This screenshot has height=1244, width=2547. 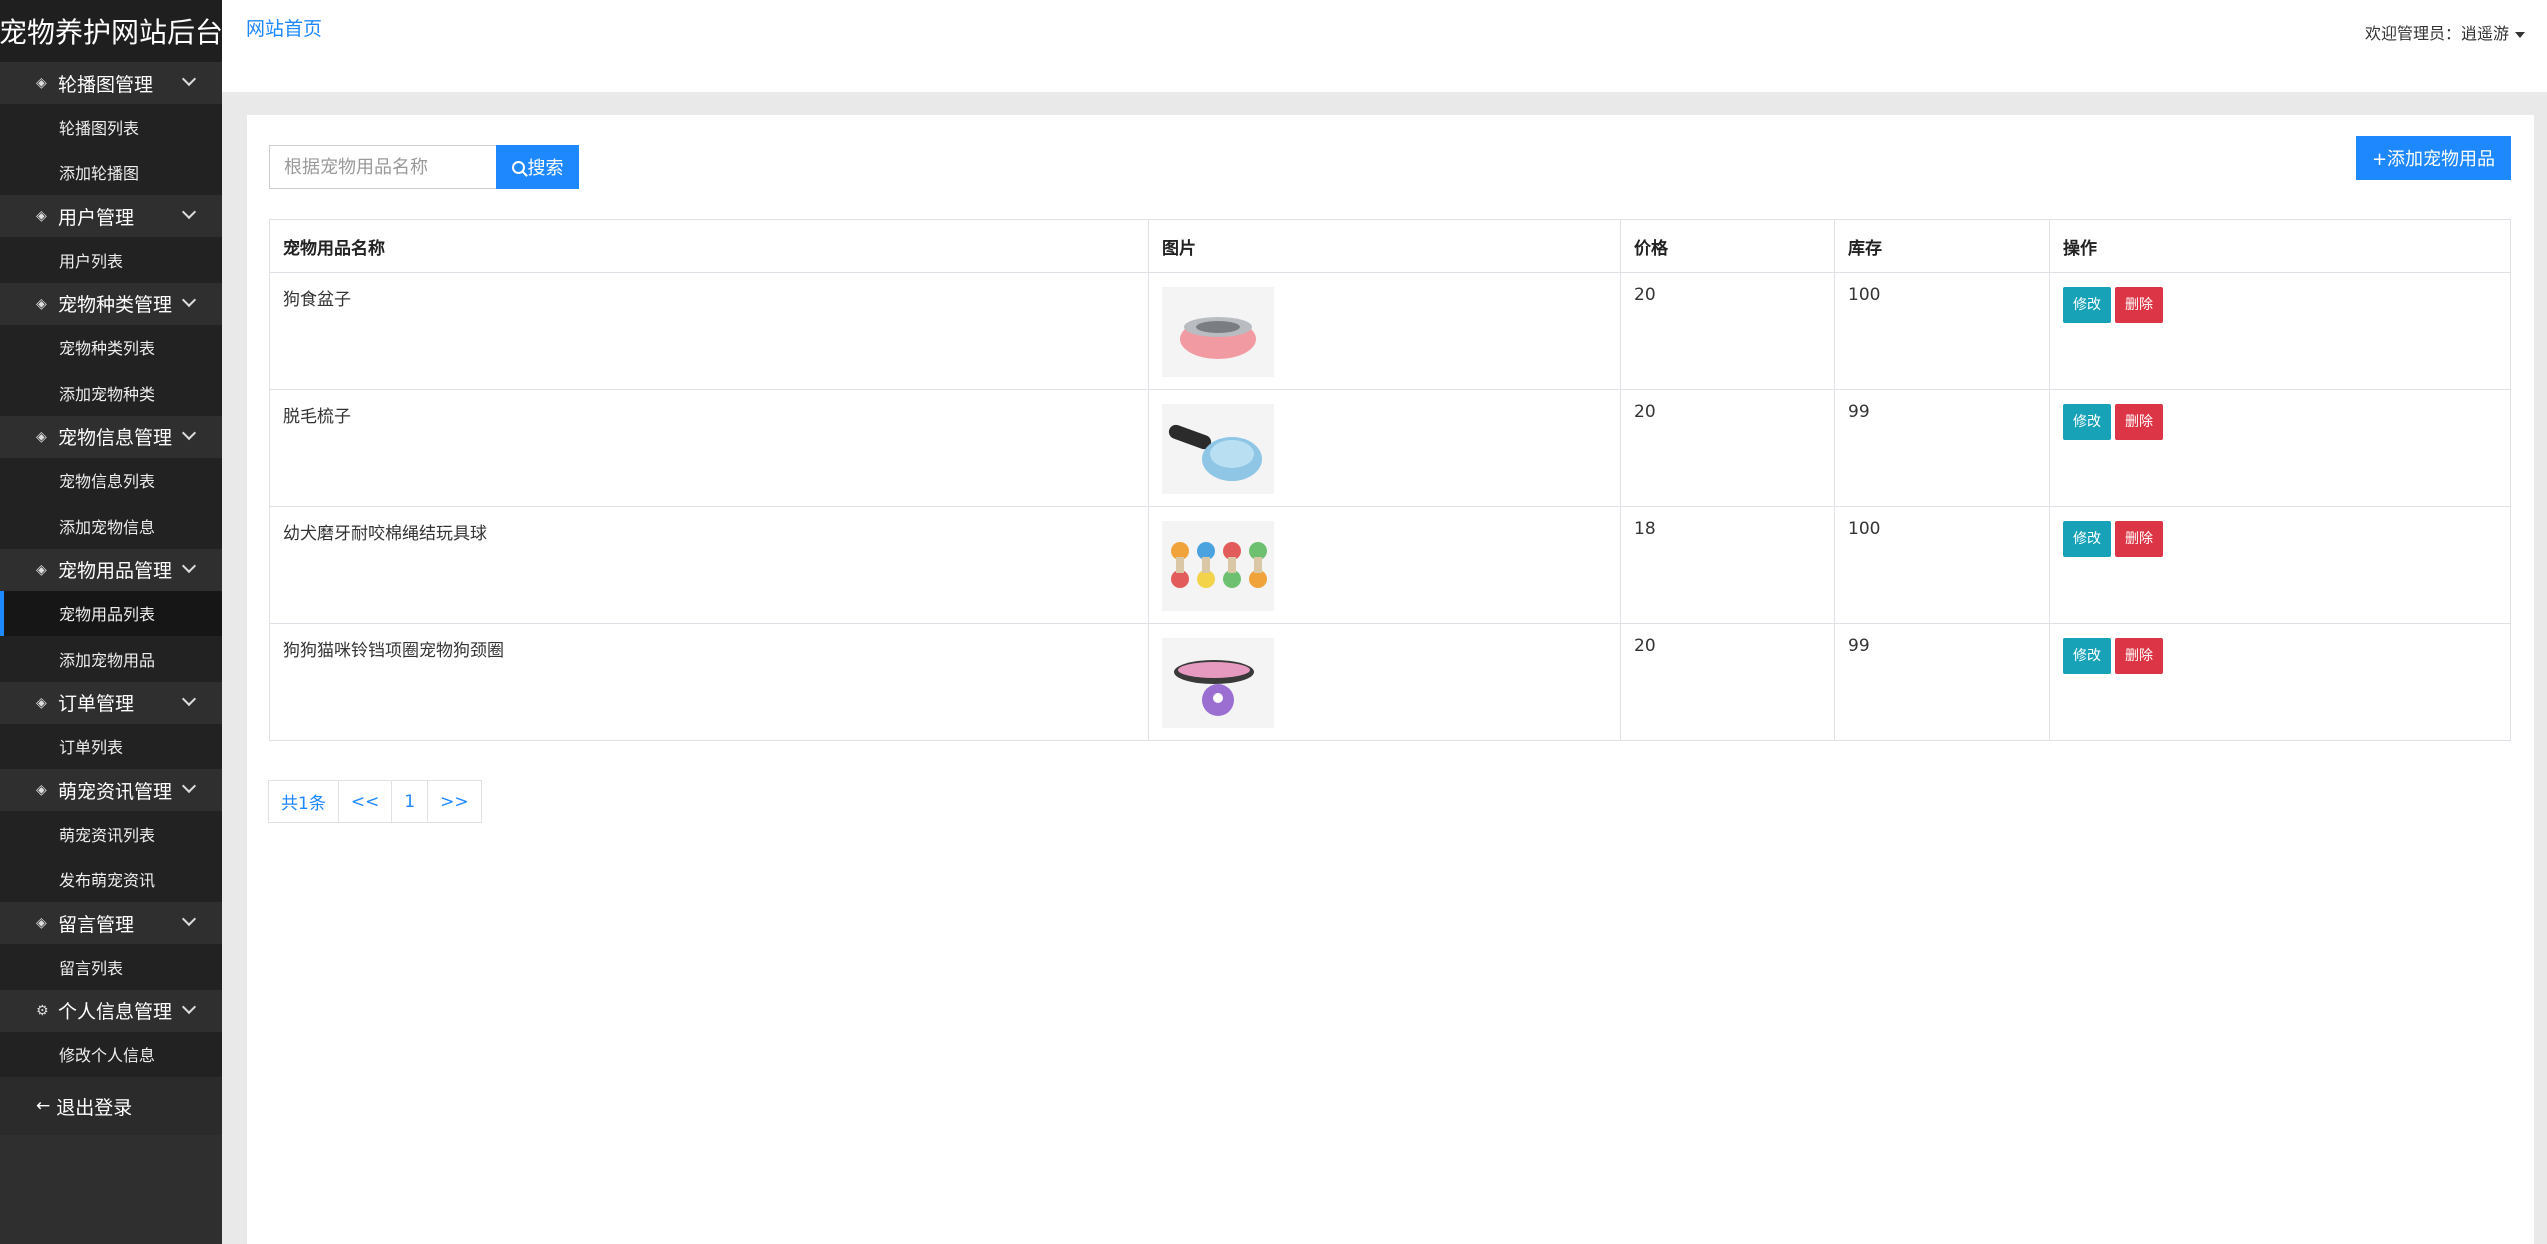 What do you see at coordinates (1218, 683) in the screenshot?
I see `product-image-collar` at bounding box center [1218, 683].